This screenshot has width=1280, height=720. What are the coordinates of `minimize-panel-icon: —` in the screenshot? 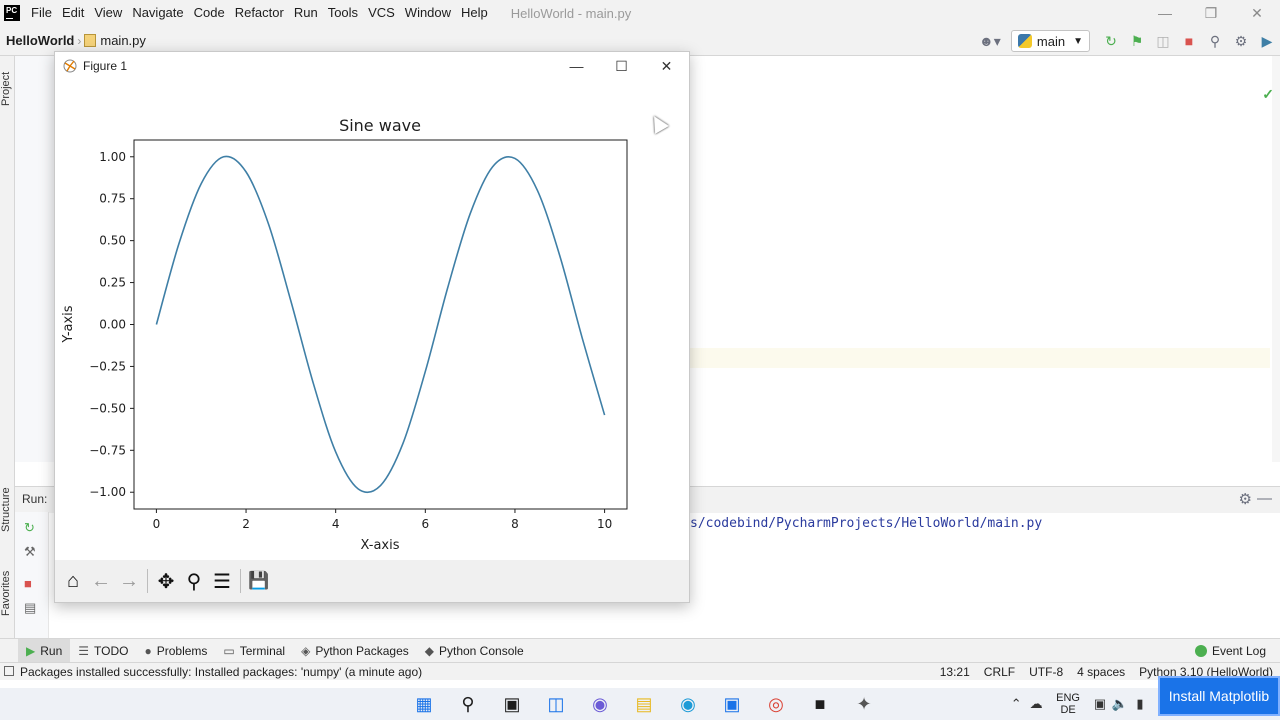 It's located at (1264, 498).